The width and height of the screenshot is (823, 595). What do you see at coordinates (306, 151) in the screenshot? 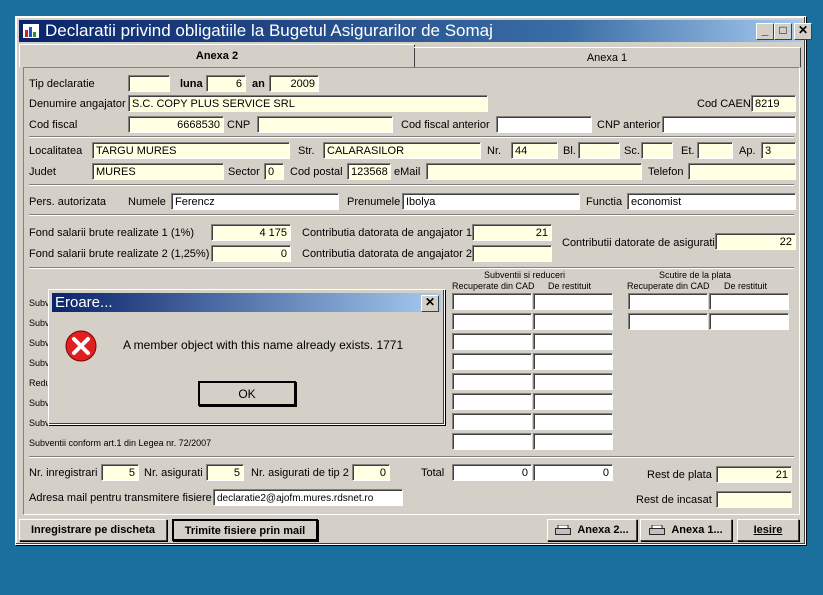
I see `str-label: Str.` at bounding box center [306, 151].